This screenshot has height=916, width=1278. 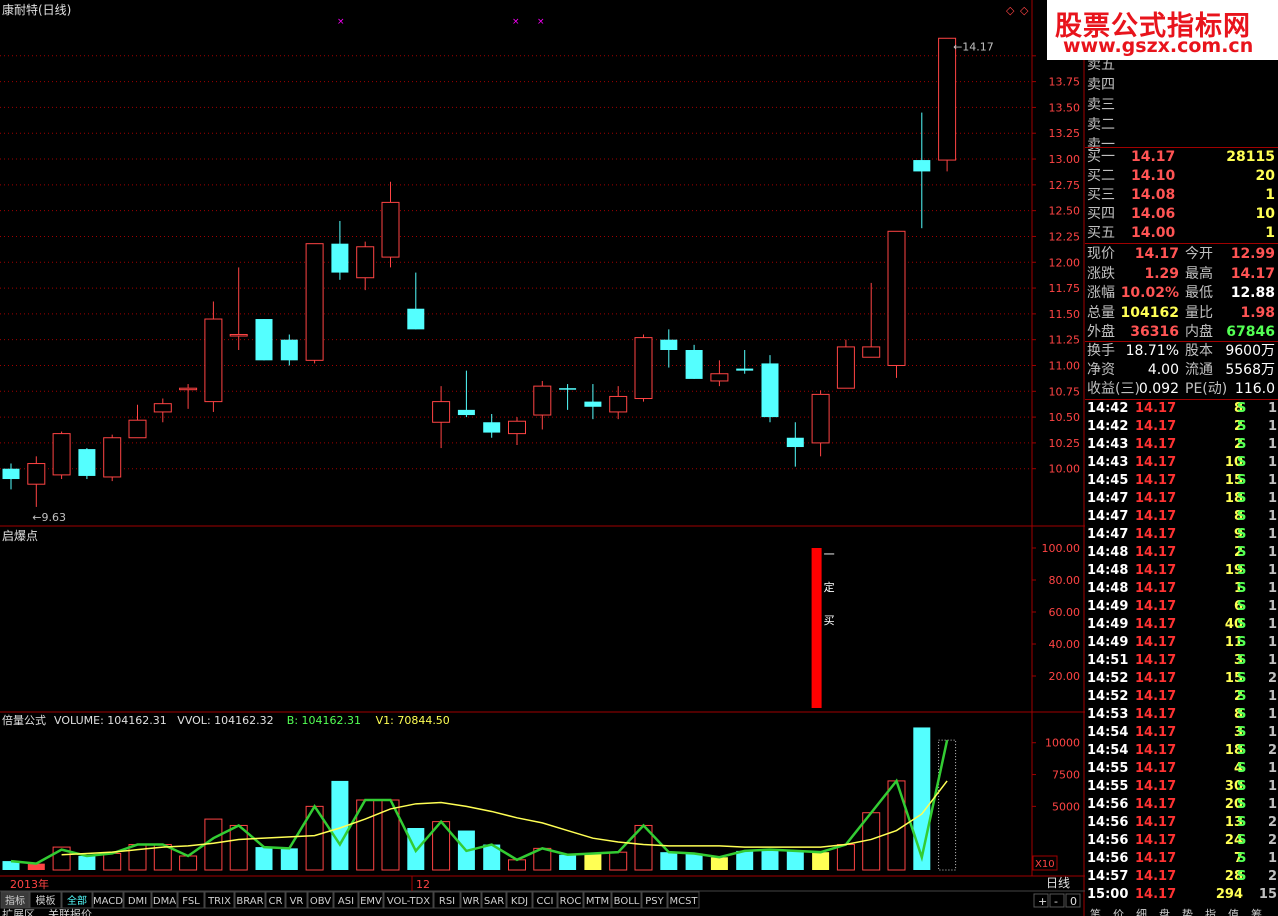 What do you see at coordinates (18, 911) in the screenshot?
I see `bottom-tab: 扩展区` at bounding box center [18, 911].